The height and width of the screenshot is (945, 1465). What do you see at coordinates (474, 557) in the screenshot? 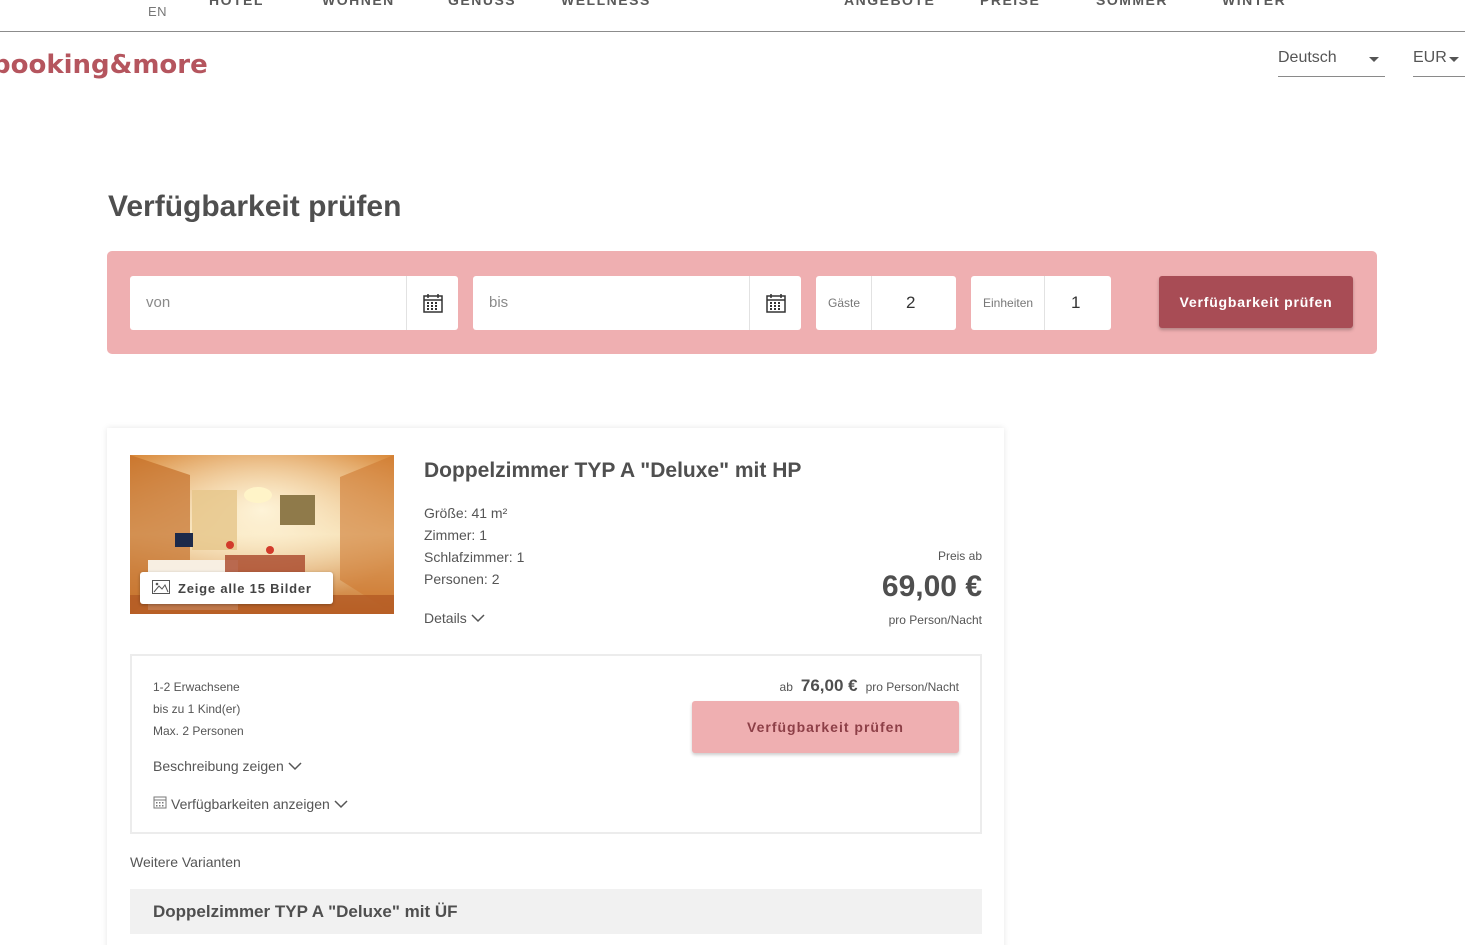
I see `room-spec-bedrooms: Schlafzimmer: 1` at bounding box center [474, 557].